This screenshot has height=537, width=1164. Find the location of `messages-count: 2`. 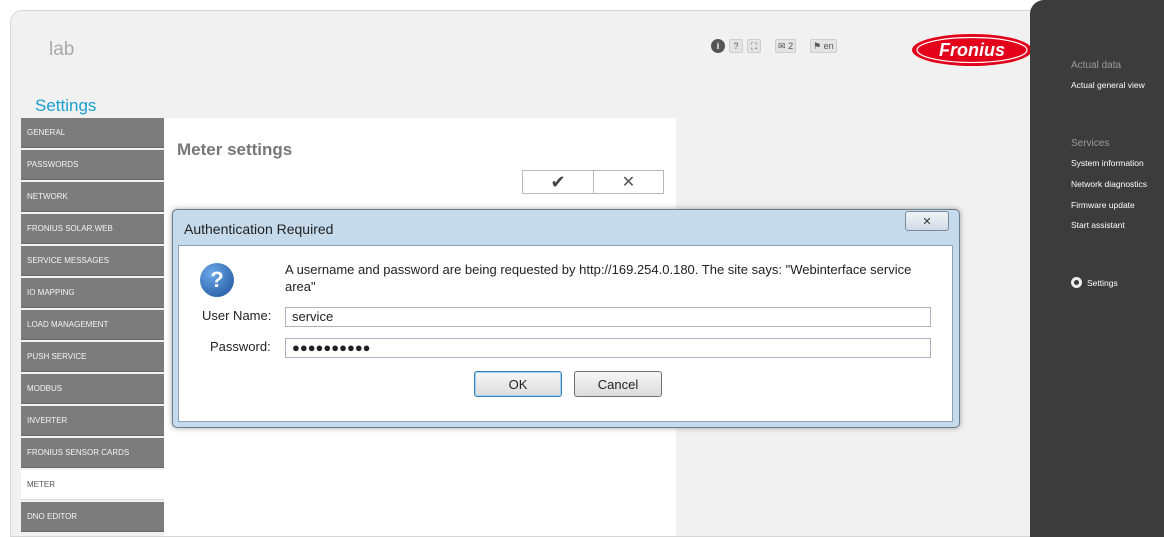

messages-count: 2 is located at coordinates (791, 46).